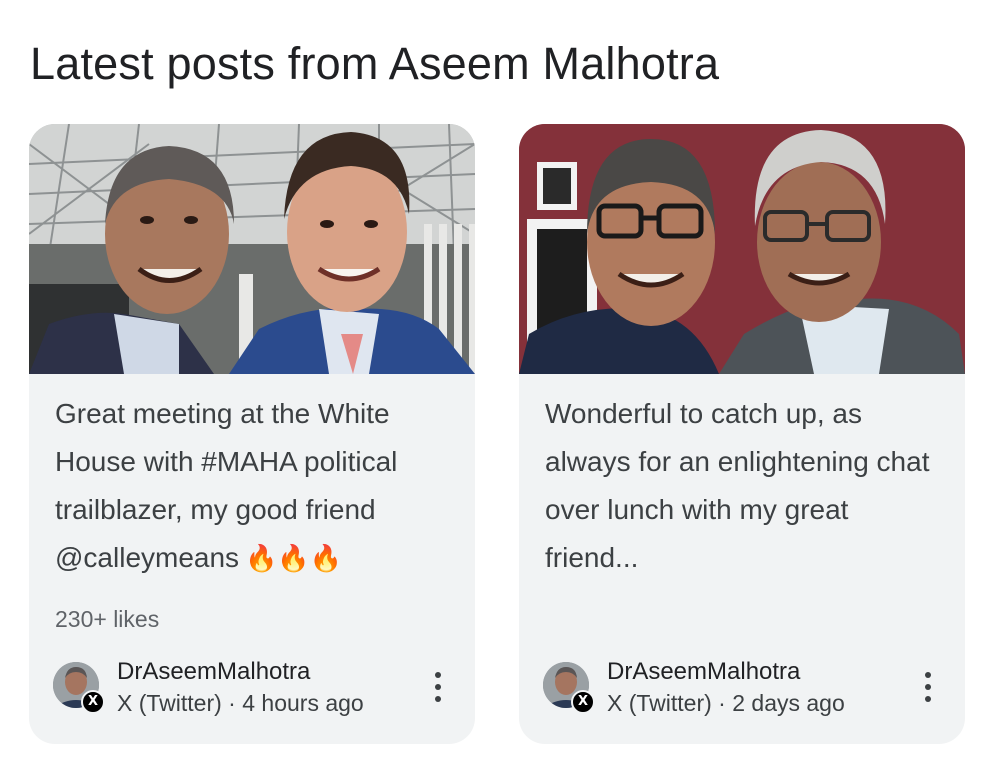 Image resolution: width=1000 pixels, height=764 pixels. Describe the element at coordinates (788, 703) in the screenshot. I see `post-time: 2 days ago` at that location.